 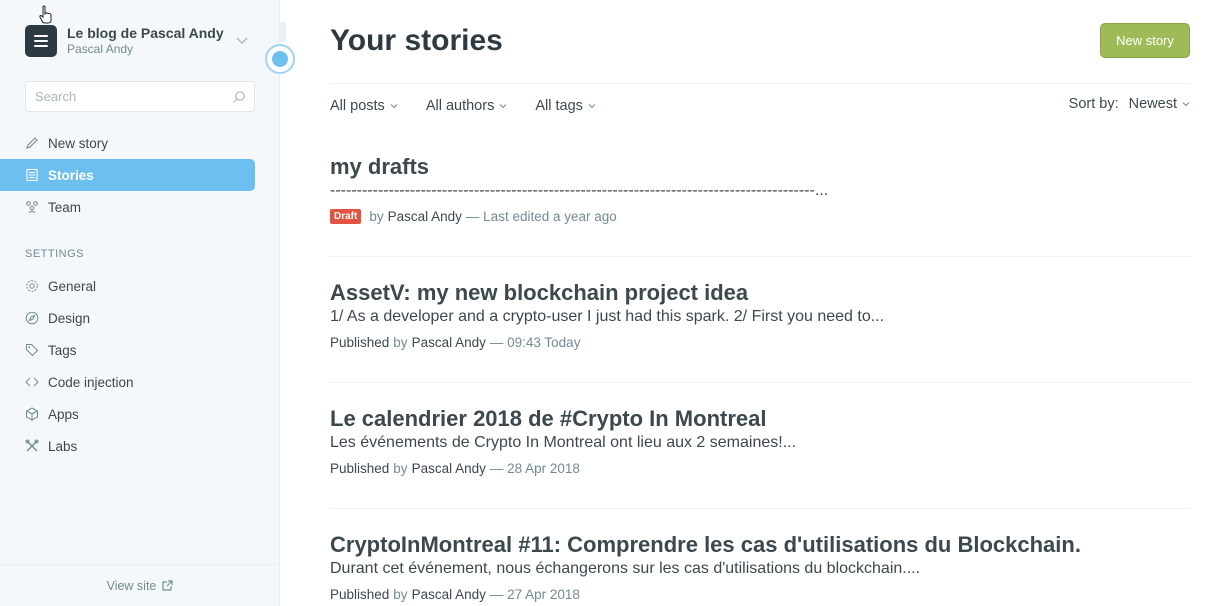 I want to click on story-meta: Published by Pascal Andy — 09:43 Today, so click(x=455, y=342).